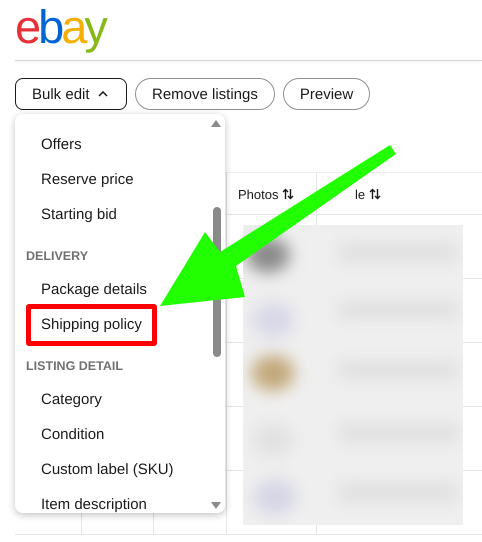  Describe the element at coordinates (94, 289) in the screenshot. I see `menu-item: Package details` at that location.